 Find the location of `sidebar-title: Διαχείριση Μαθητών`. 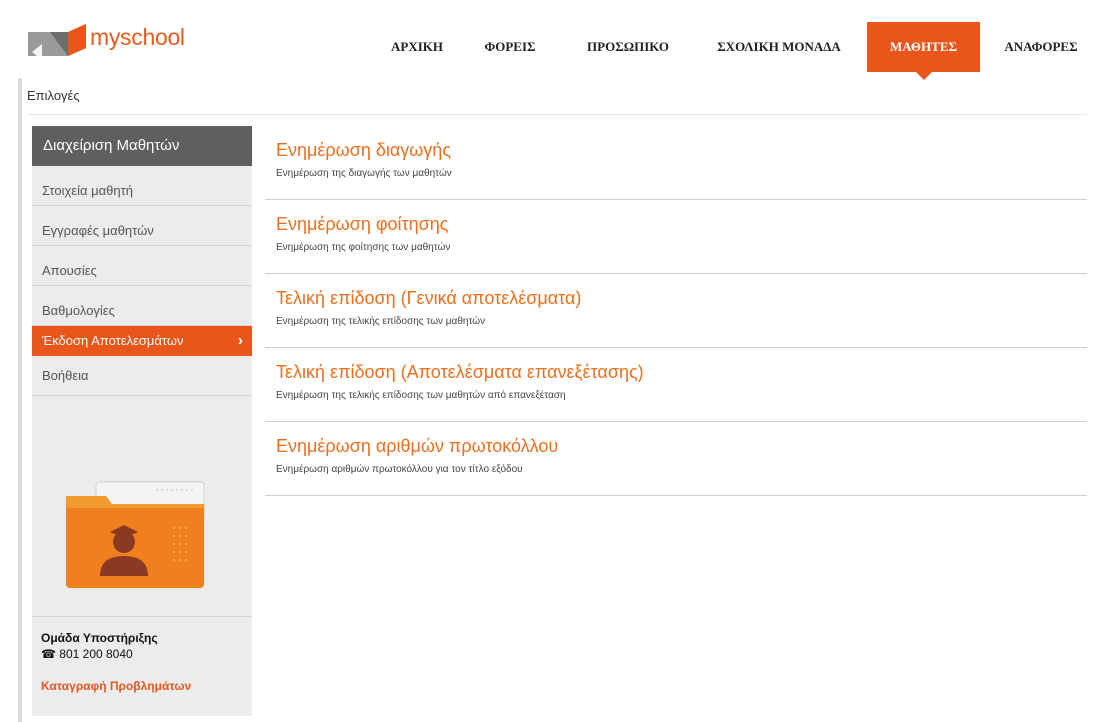

sidebar-title: Διαχείριση Μαθητών is located at coordinates (142, 146).